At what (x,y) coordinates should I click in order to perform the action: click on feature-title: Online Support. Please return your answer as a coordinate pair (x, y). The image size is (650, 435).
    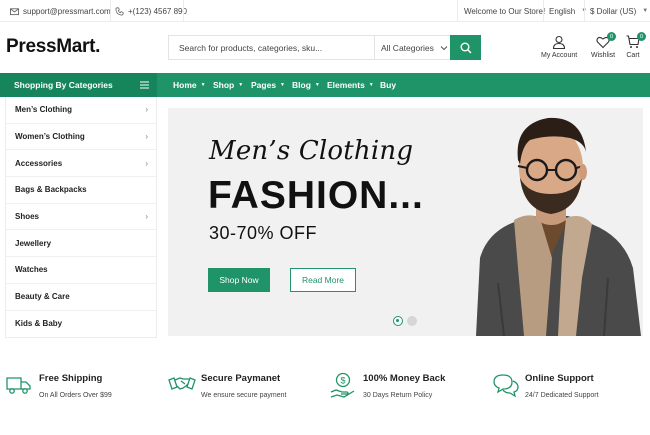
    Looking at the image, I should click on (559, 378).